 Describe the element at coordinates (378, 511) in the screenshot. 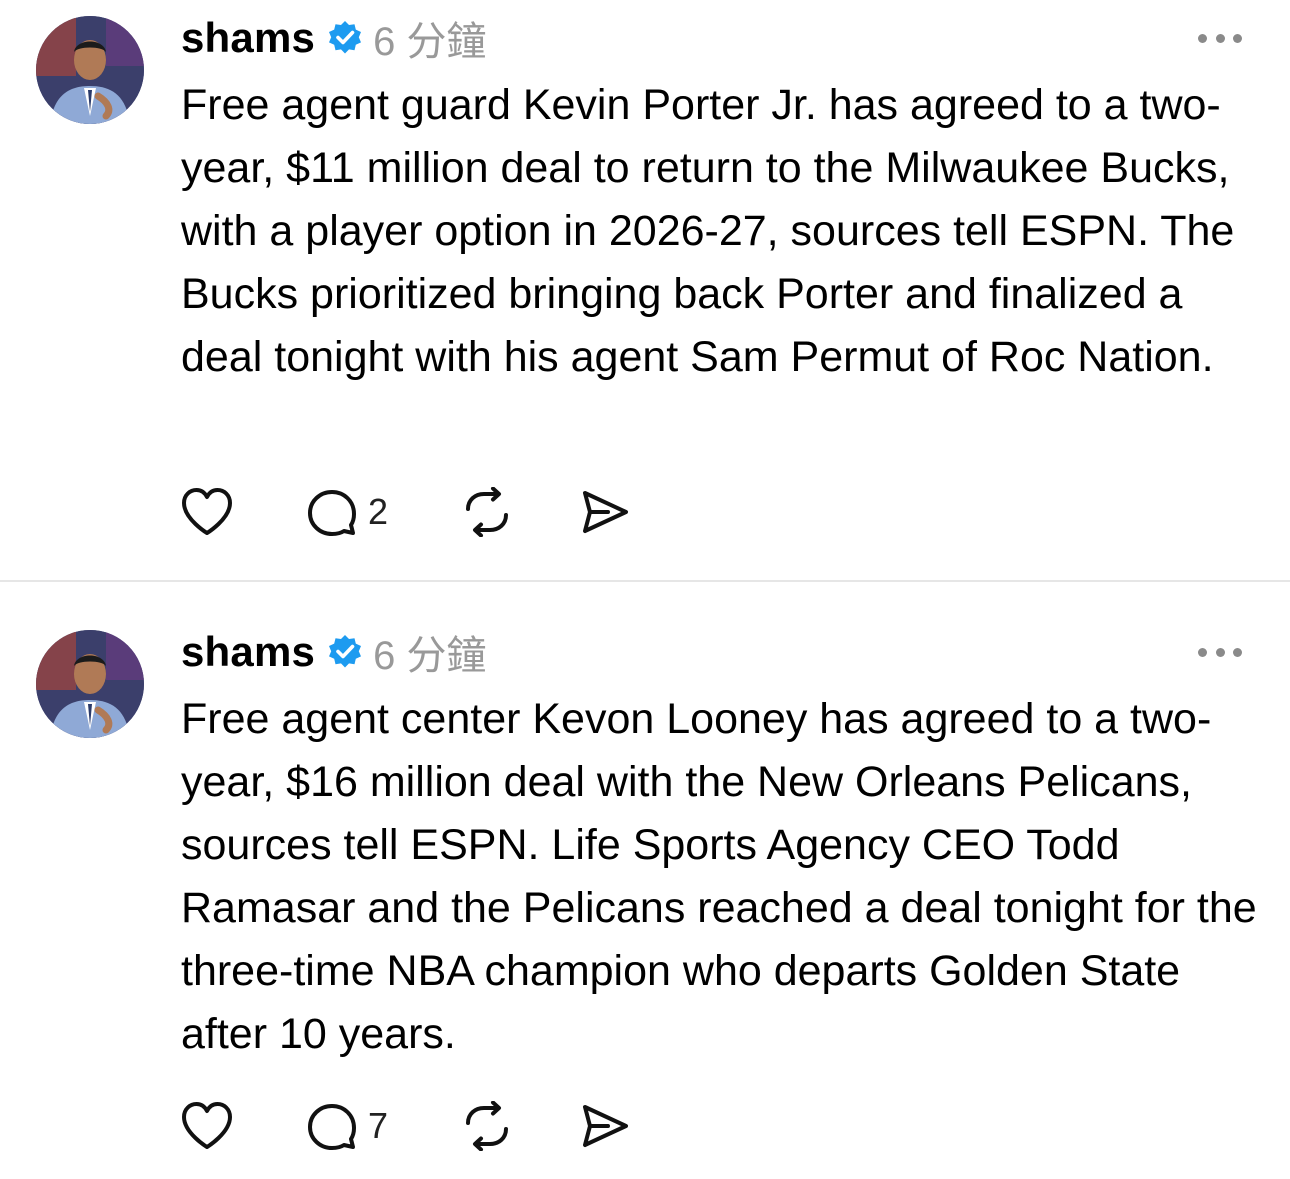

I see `reply-count: 2` at that location.